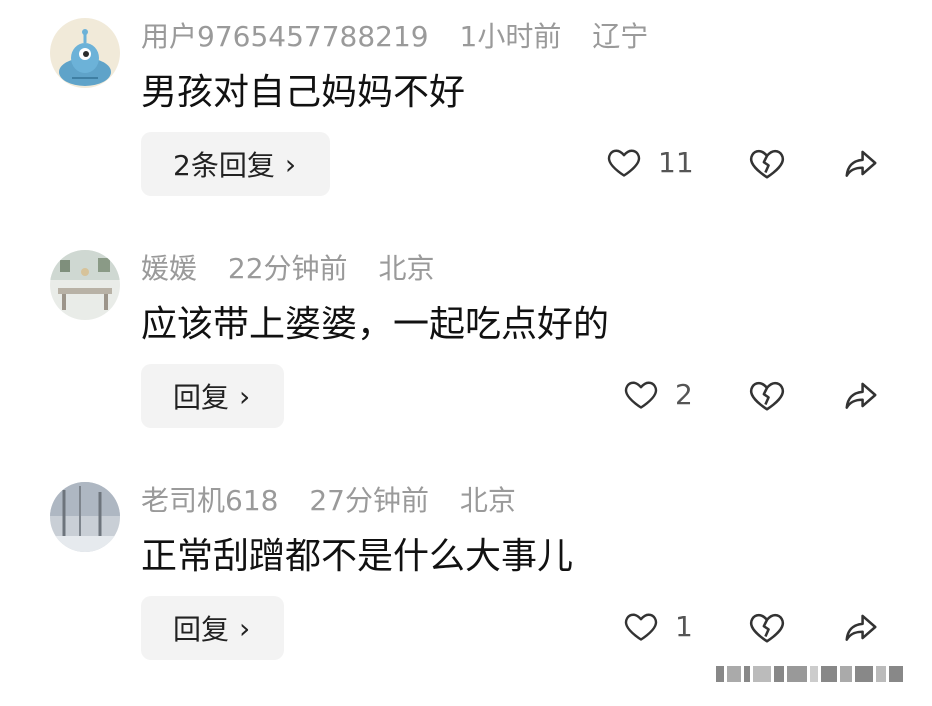 This screenshot has width=932, height=706. What do you see at coordinates (375, 324) in the screenshot?
I see `comment-text: 应该带上婆婆，一起吃点好的` at bounding box center [375, 324].